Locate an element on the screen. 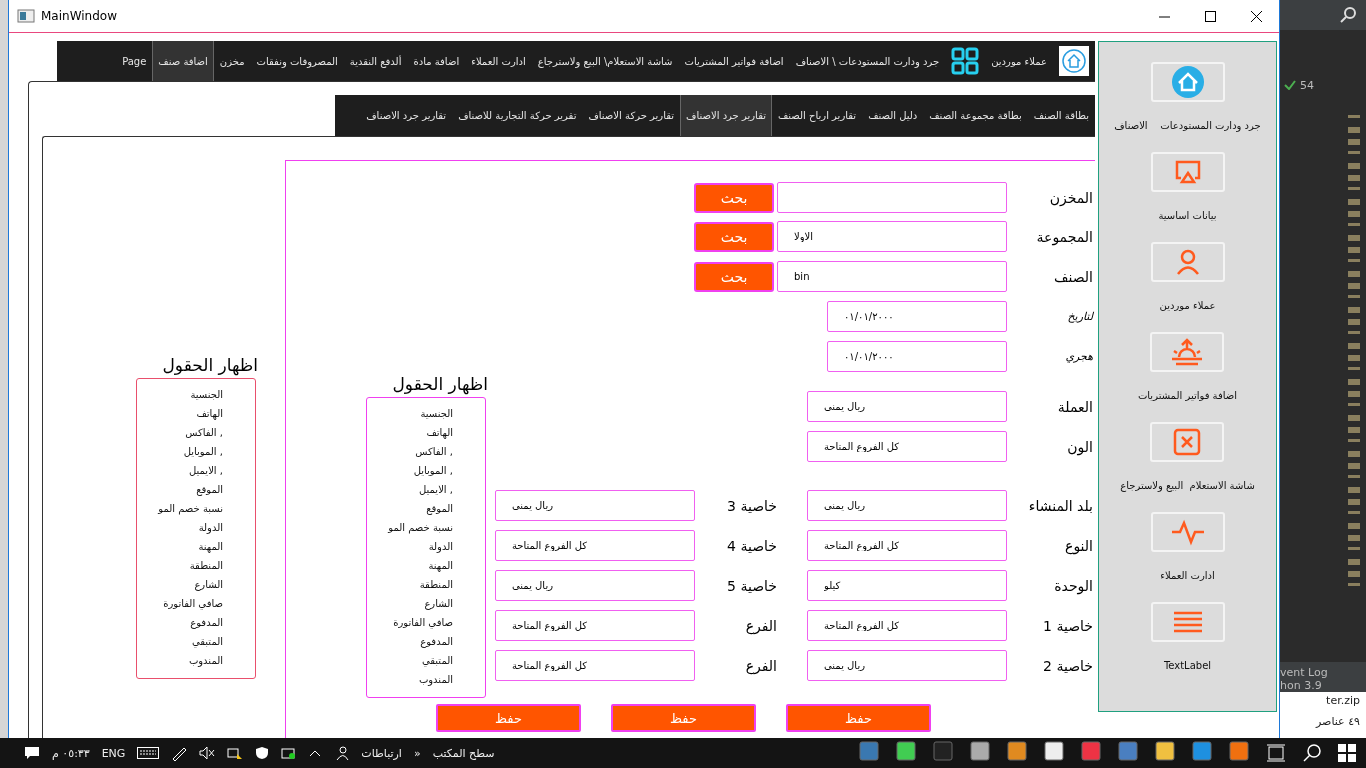 This screenshot has height=768, width=1366. input-field is located at coordinates (892, 197).